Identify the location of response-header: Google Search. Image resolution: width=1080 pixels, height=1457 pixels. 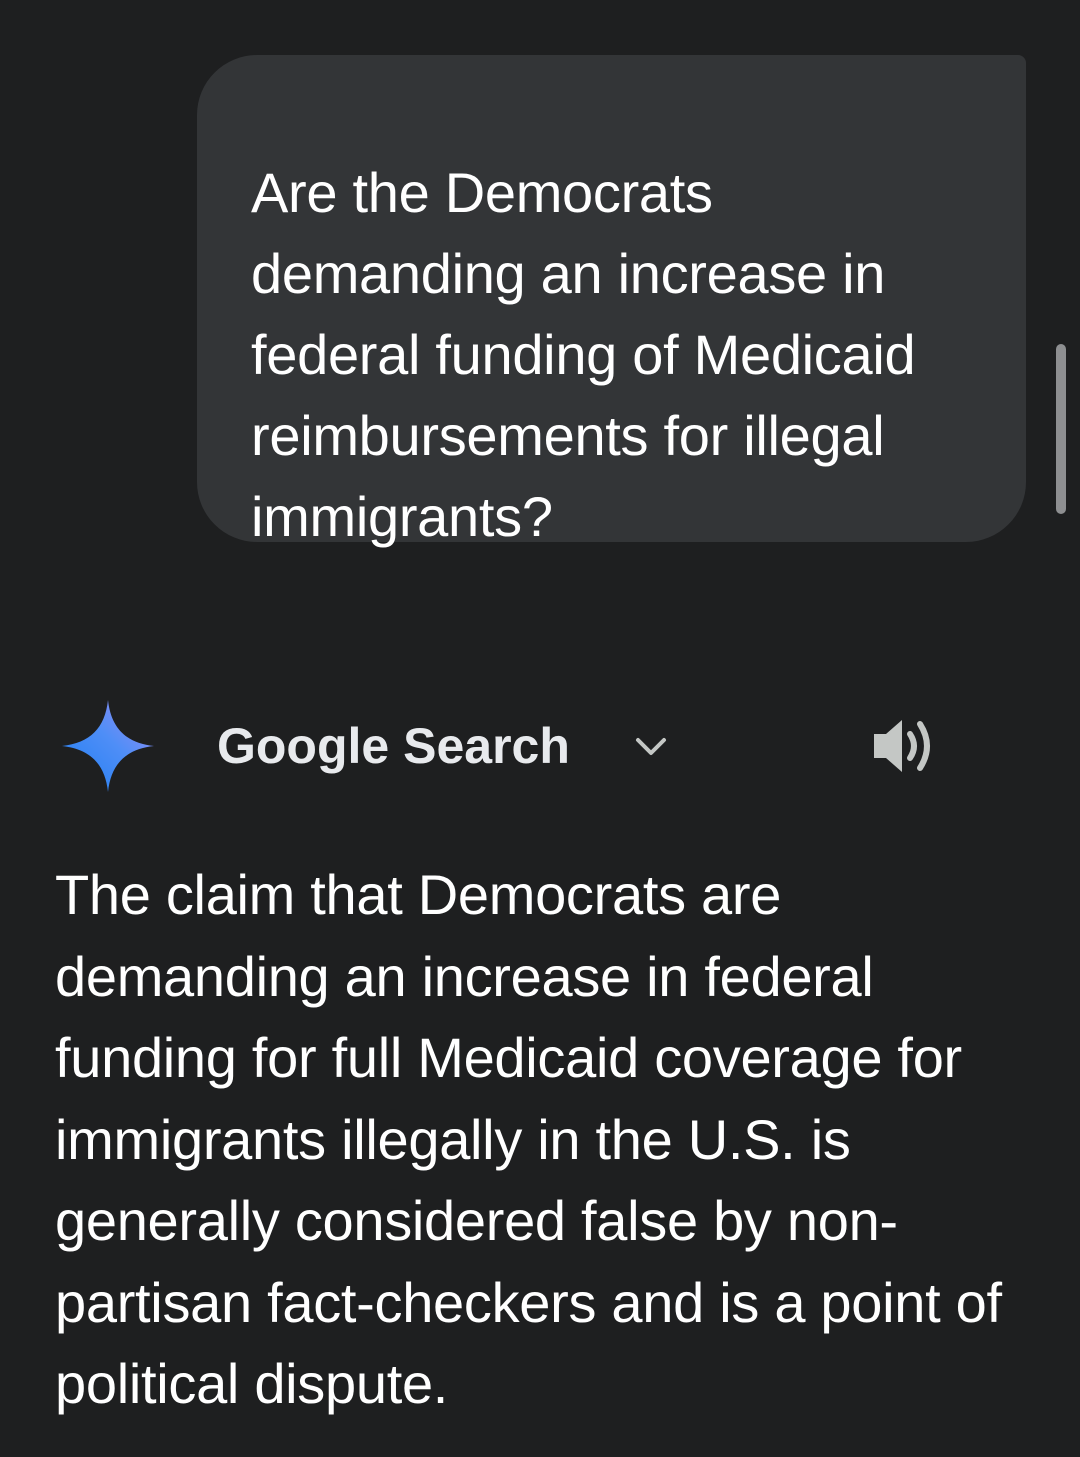
(540, 746).